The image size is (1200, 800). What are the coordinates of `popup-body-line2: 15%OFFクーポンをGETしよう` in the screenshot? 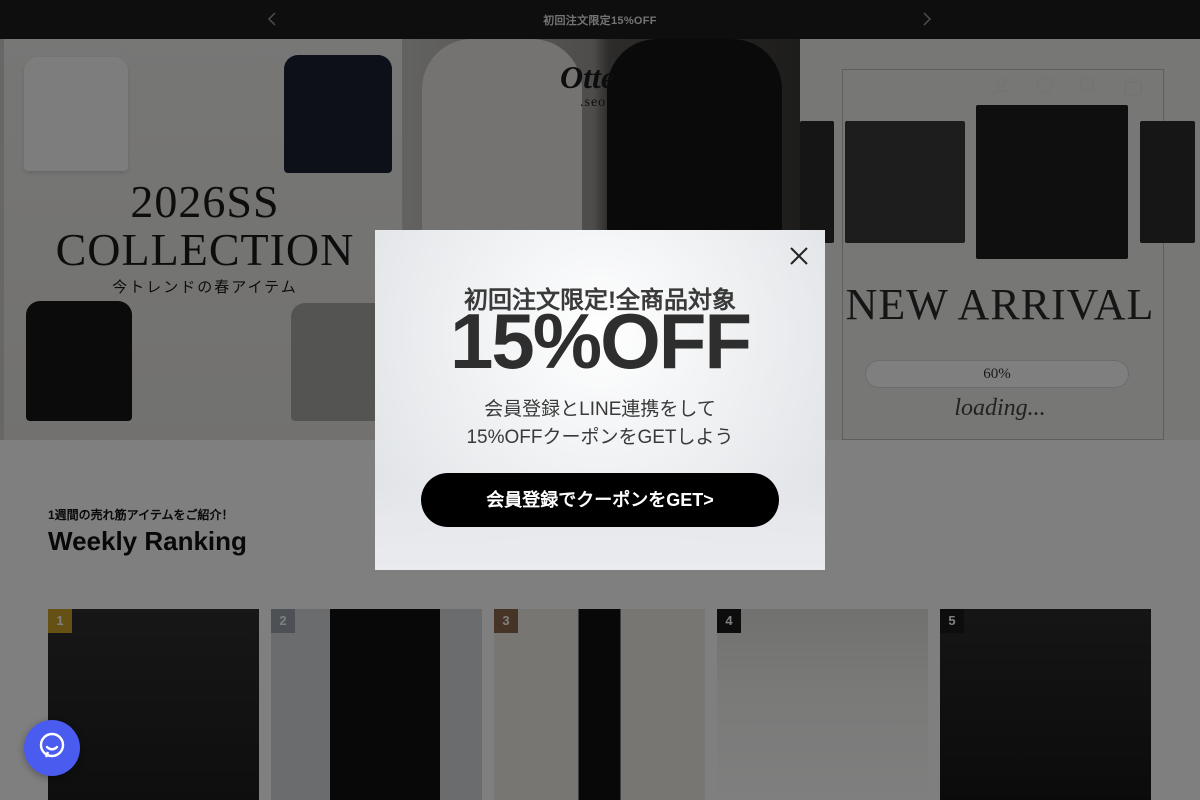 It's located at (600, 437).